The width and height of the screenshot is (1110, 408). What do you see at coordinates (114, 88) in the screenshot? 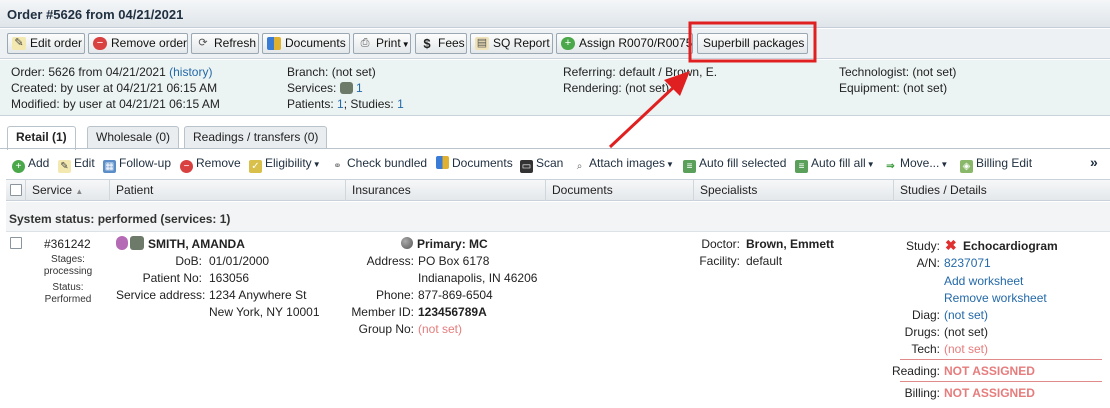
I see `created-line: Created: by user at 04/21/21 06:15 AM` at bounding box center [114, 88].